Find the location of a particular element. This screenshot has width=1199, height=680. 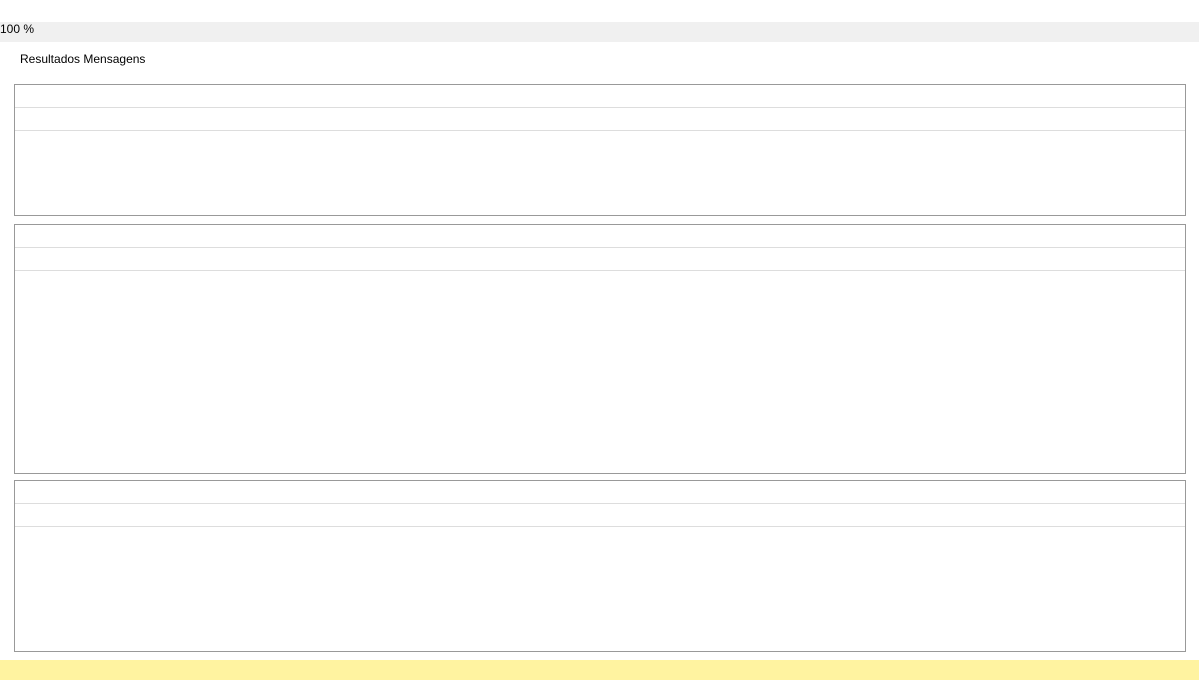

status-bar is located at coordinates (599, 670).